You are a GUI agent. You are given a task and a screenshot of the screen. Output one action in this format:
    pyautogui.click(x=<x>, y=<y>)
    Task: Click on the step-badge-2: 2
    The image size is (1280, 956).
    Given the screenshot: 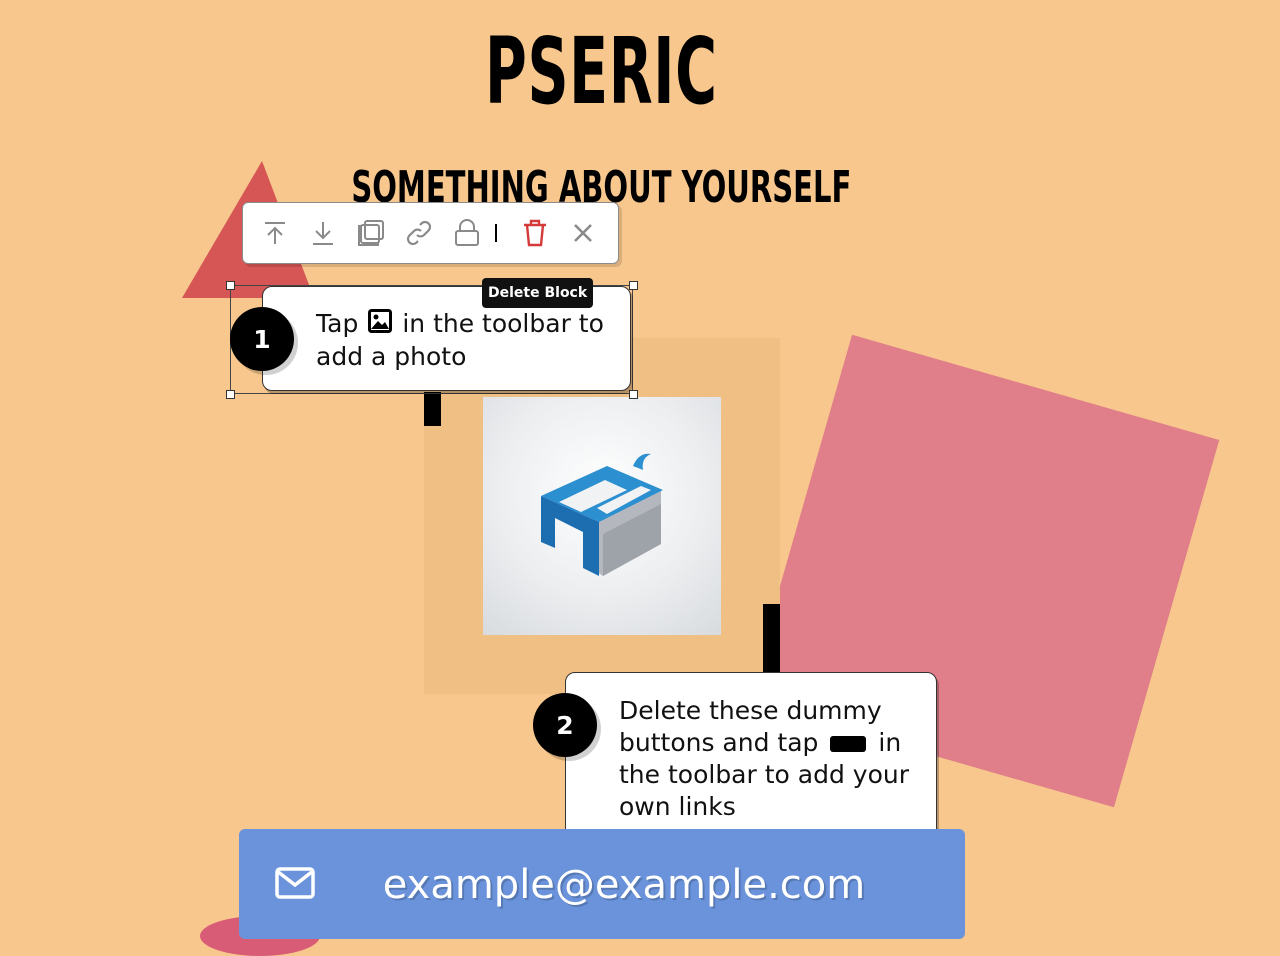 What is the action you would take?
    pyautogui.click(x=565, y=725)
    